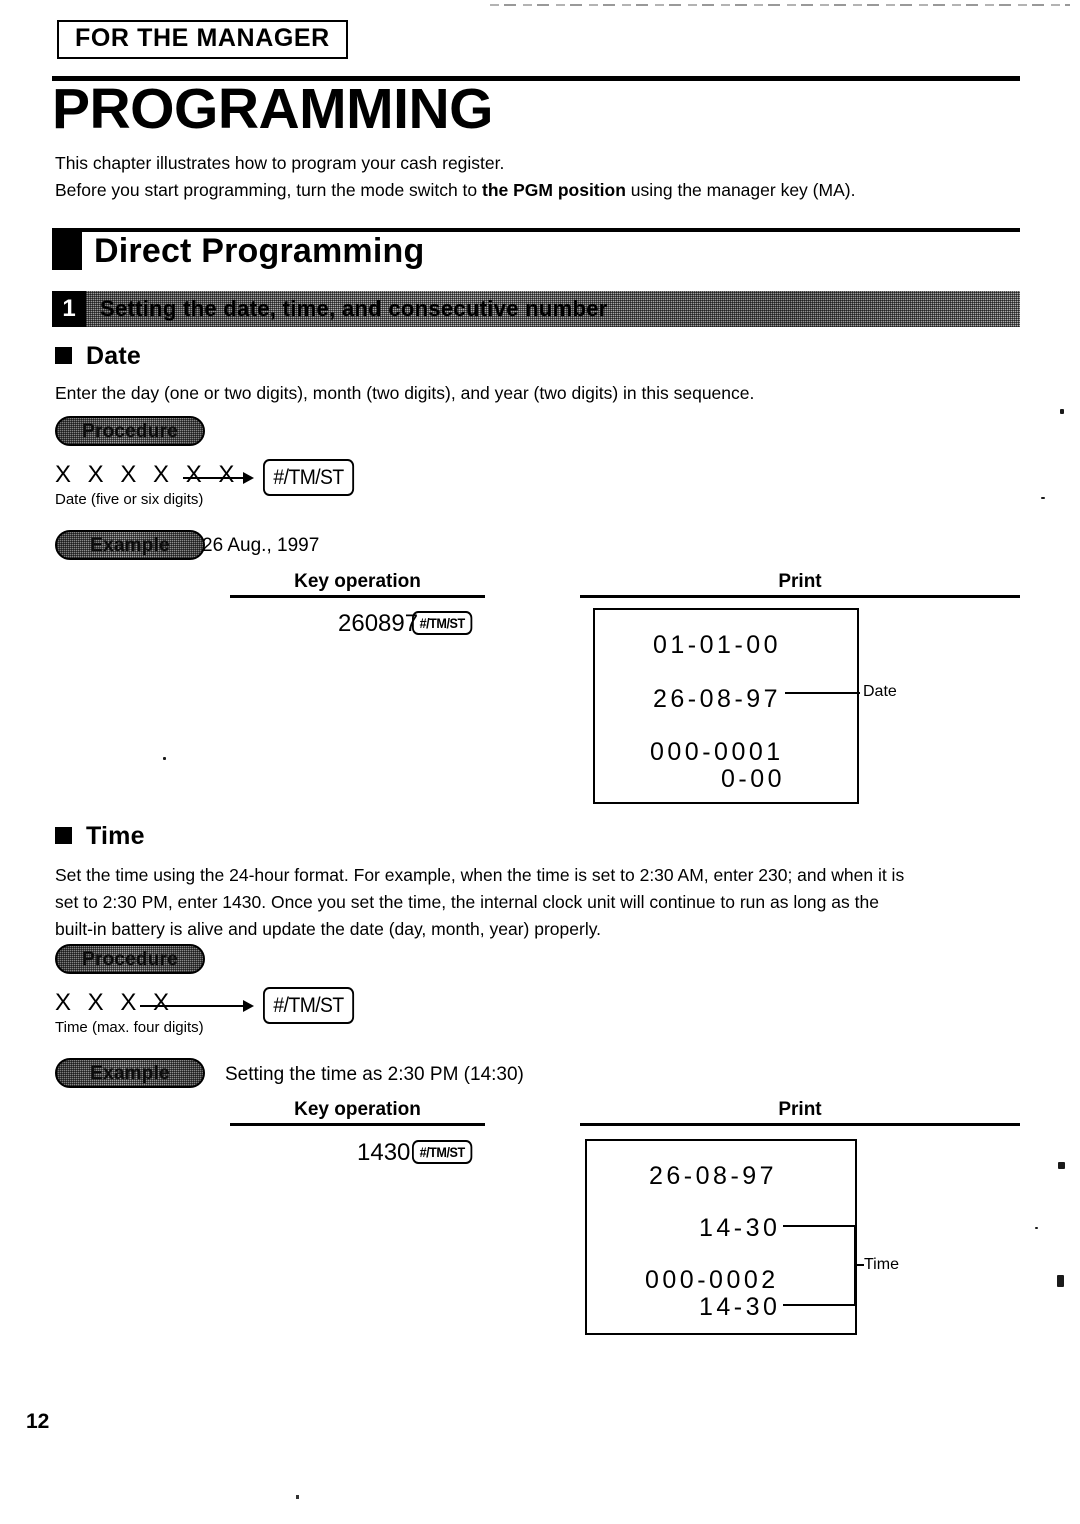 The height and width of the screenshot is (1524, 1080). I want to click on date-sequence-caption: Date (five or six digits), so click(129, 499).